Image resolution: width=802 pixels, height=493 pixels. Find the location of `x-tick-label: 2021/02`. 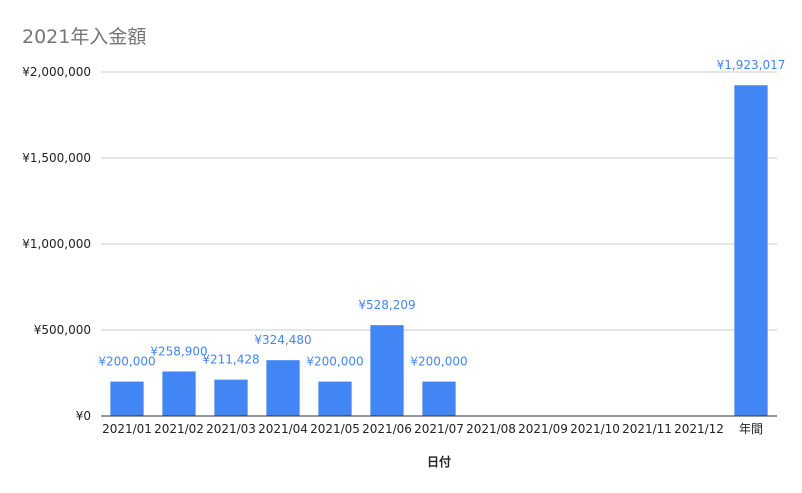

x-tick-label: 2021/02 is located at coordinates (179, 429).